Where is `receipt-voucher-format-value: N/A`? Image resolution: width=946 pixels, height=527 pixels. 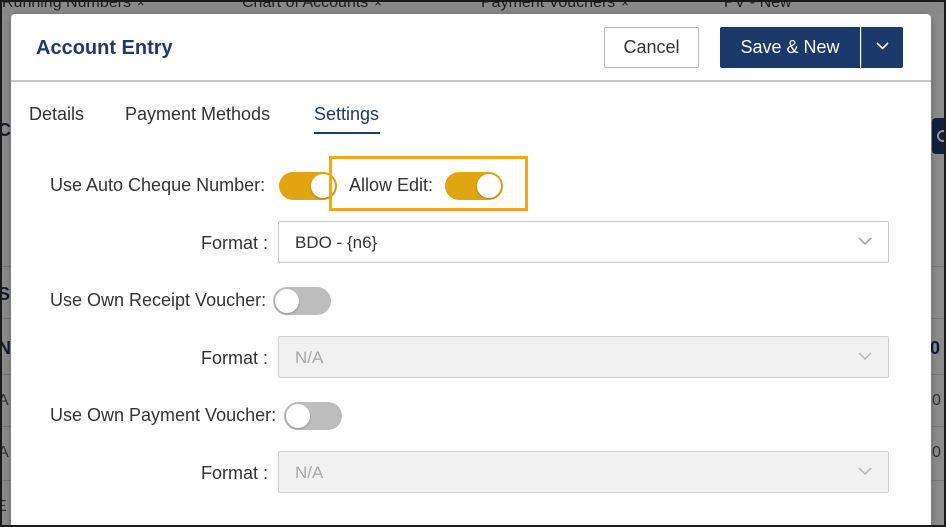
receipt-voucher-format-value: N/A is located at coordinates (309, 357).